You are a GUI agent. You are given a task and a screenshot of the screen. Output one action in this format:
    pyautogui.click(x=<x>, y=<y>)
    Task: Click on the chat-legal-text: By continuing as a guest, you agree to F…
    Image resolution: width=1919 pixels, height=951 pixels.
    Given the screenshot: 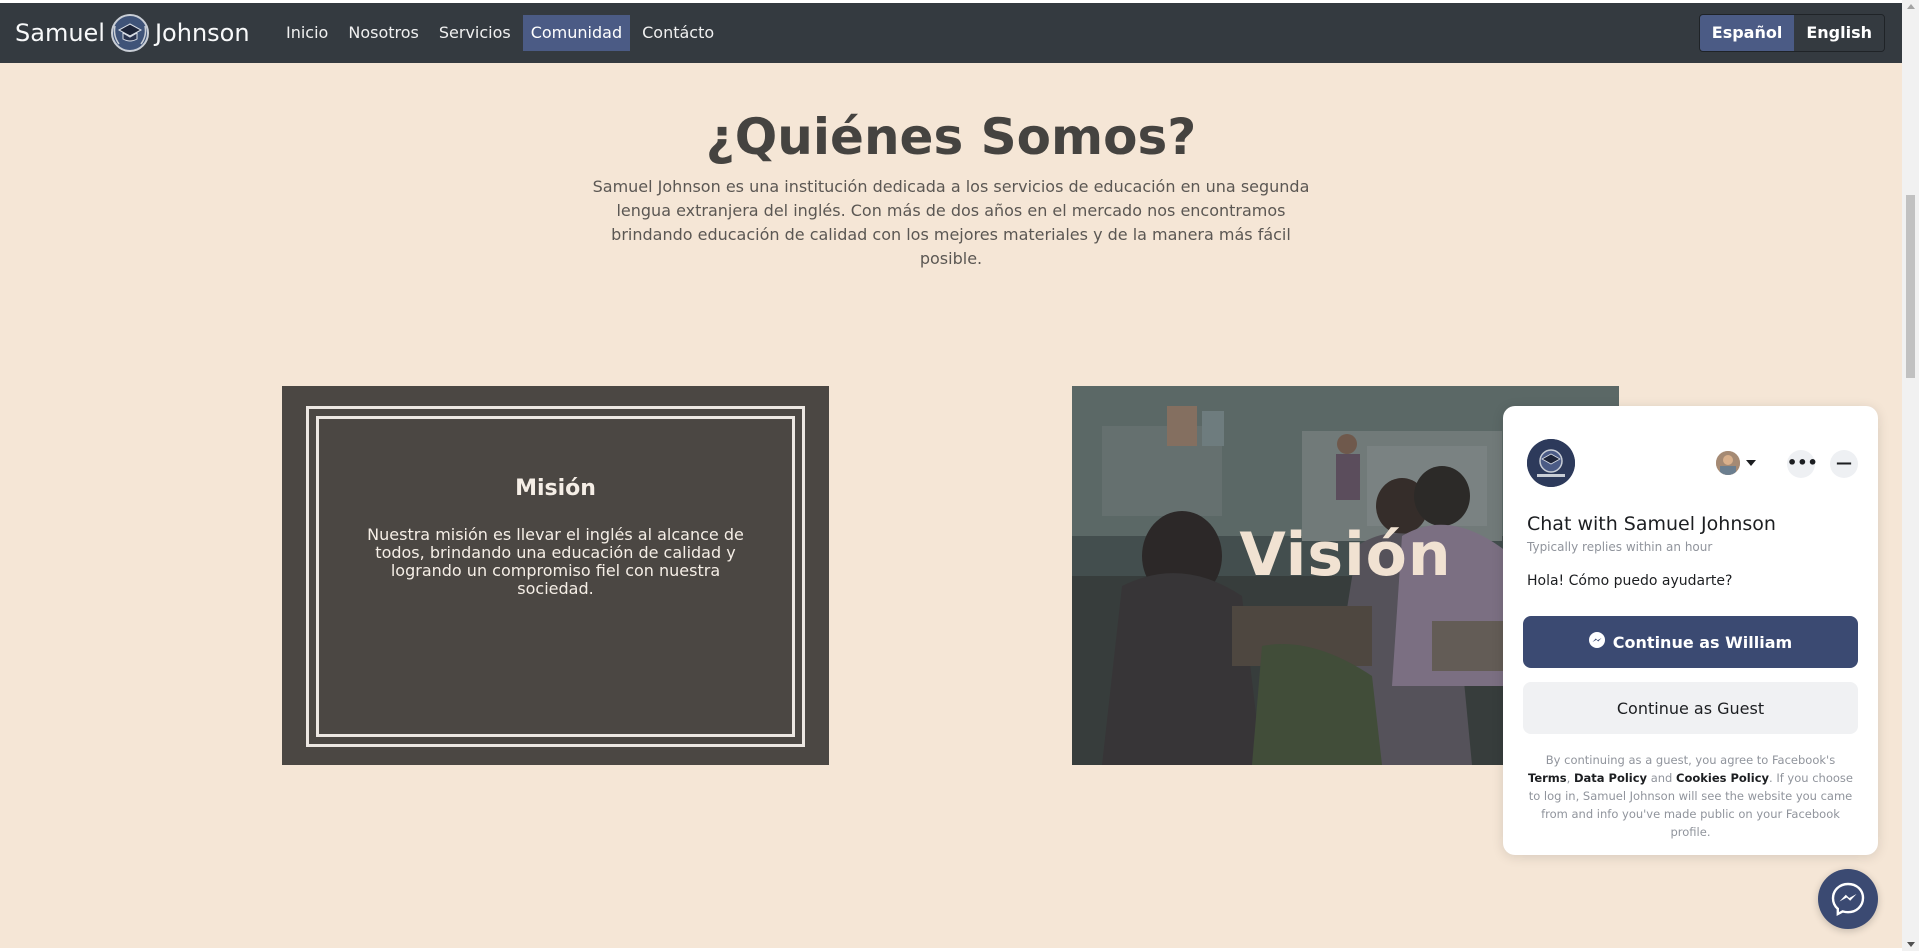 What is the action you would take?
    pyautogui.click(x=1690, y=796)
    